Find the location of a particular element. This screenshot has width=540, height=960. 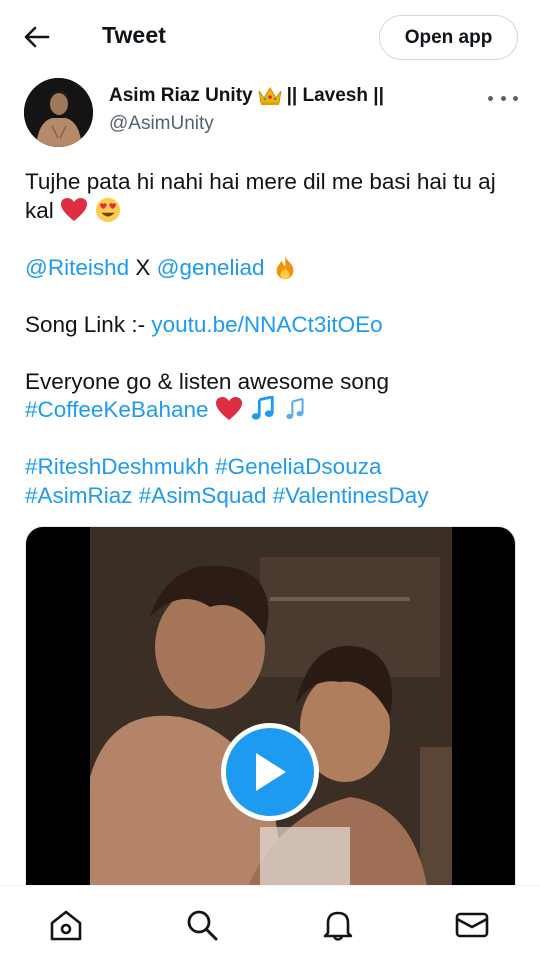

hashtag-asimsquad: #AsimSquad is located at coordinates (203, 495).